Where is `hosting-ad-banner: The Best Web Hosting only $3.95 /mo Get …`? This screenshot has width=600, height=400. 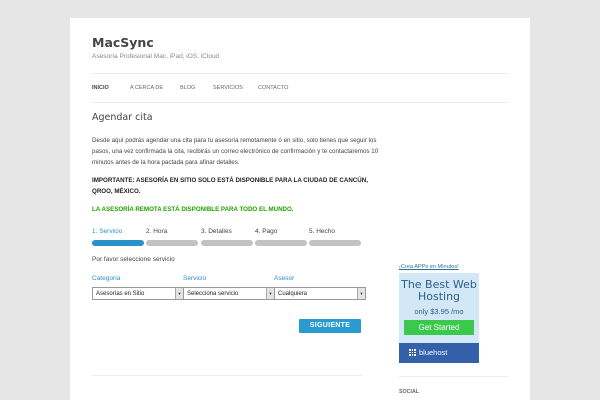 hosting-ad-banner: The Best Web Hosting only $3.95 /mo Get … is located at coordinates (439, 318).